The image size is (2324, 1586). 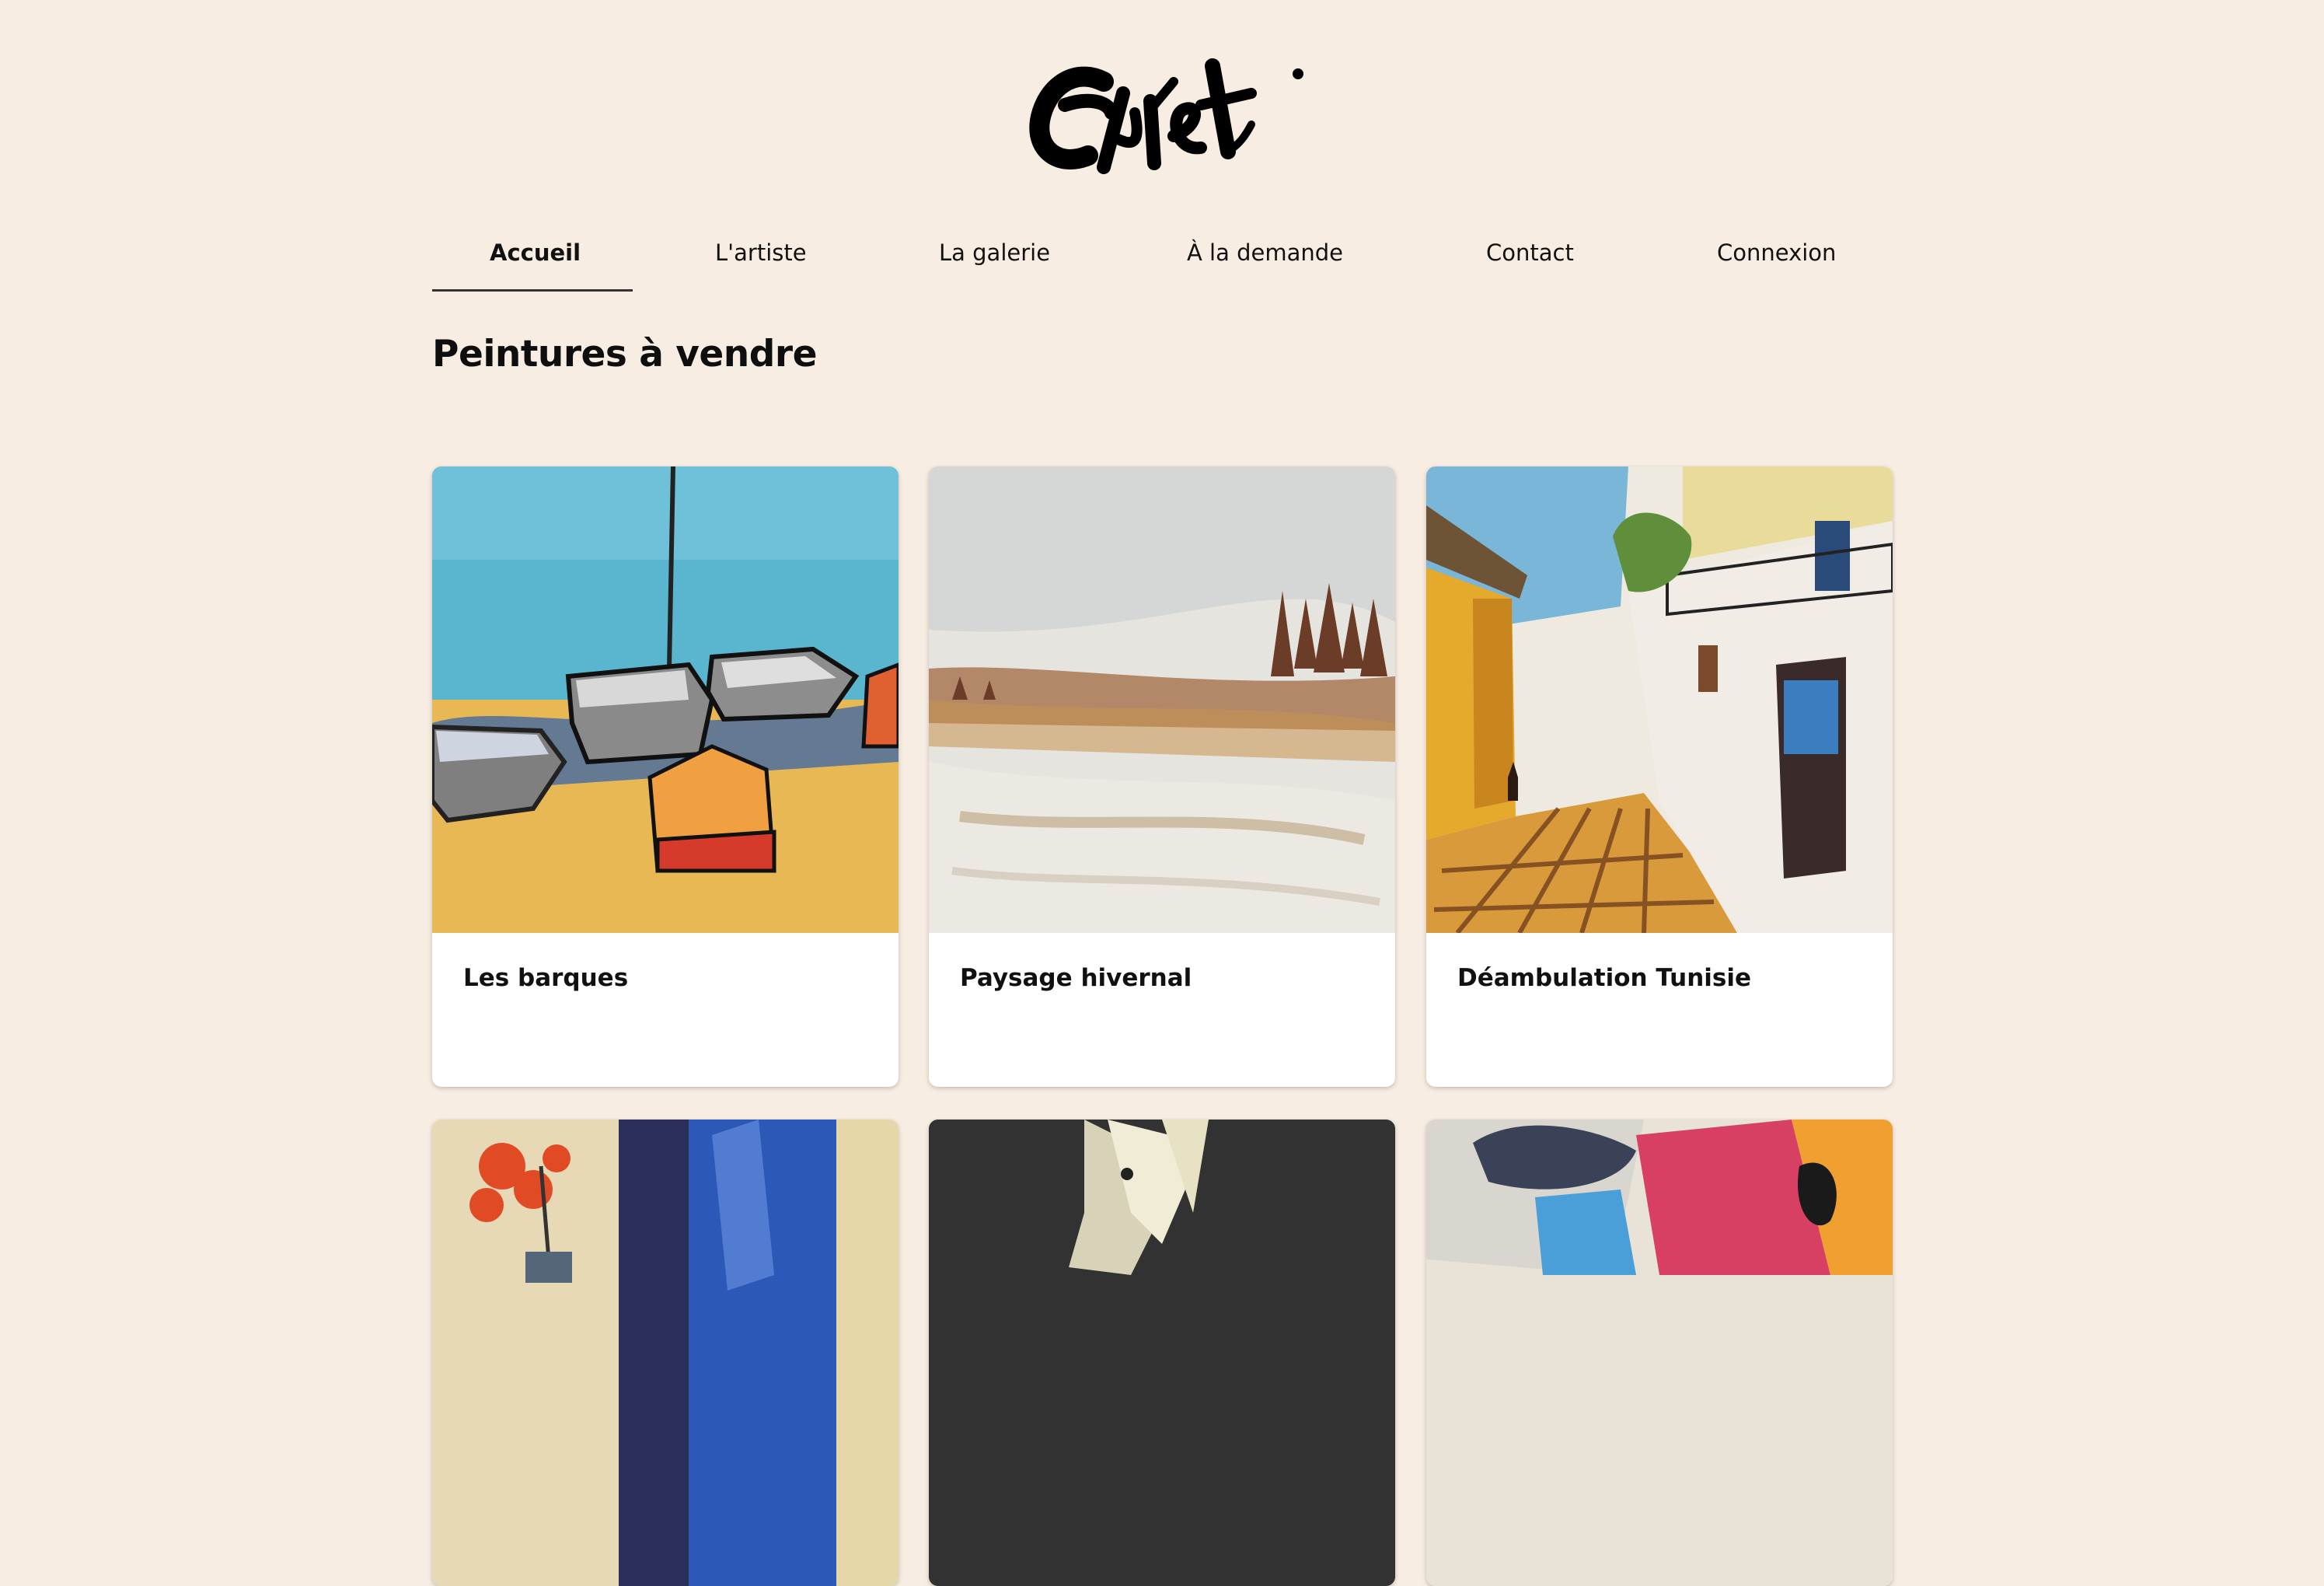 What do you see at coordinates (665, 700) in the screenshot?
I see `painting-image-les-barques` at bounding box center [665, 700].